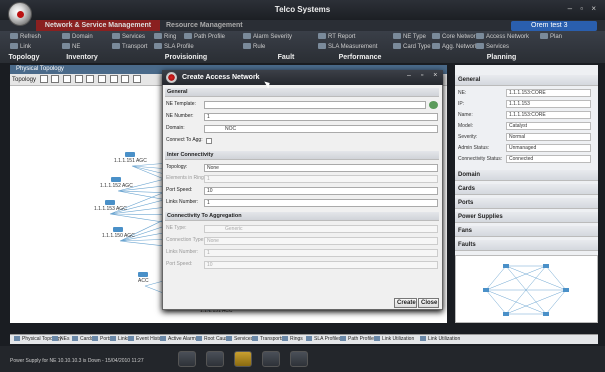  Describe the element at coordinates (20, 47) in the screenshot. I see `ribbon-button: Link` at that location.